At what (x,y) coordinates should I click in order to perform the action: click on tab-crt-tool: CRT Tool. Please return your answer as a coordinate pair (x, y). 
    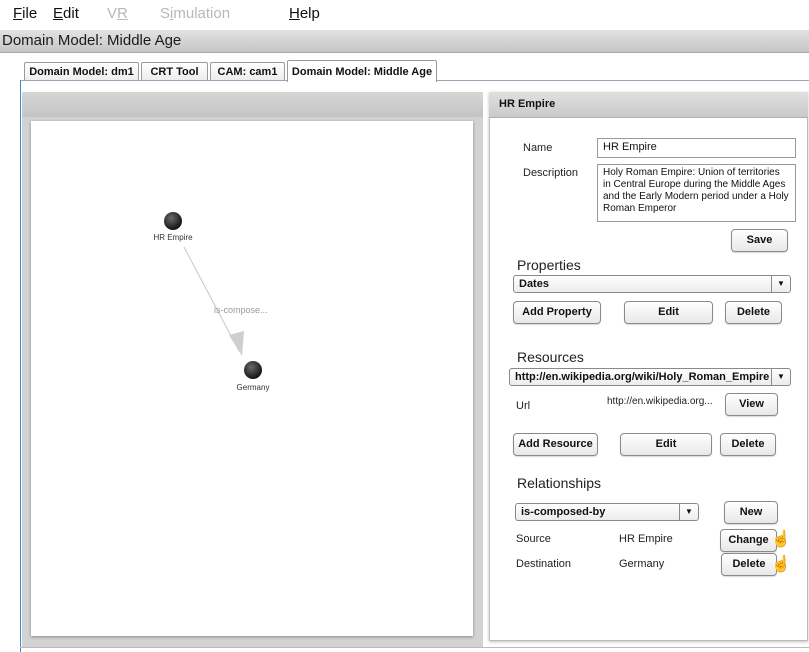
    Looking at the image, I should click on (174, 71).